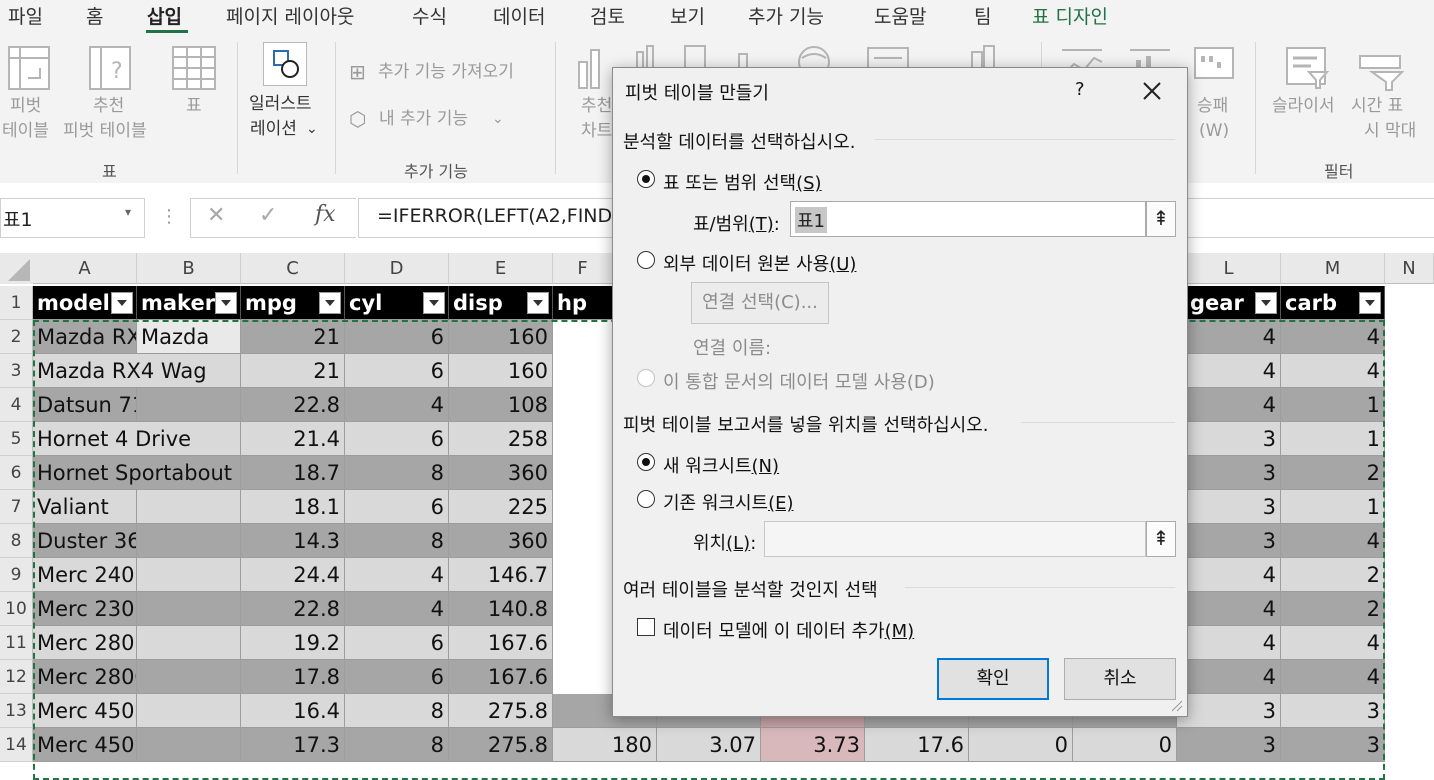 Image resolution: width=1434 pixels, height=780 pixels. Describe the element at coordinates (646, 462) in the screenshot. I see `radio-new-worksheet` at that location.